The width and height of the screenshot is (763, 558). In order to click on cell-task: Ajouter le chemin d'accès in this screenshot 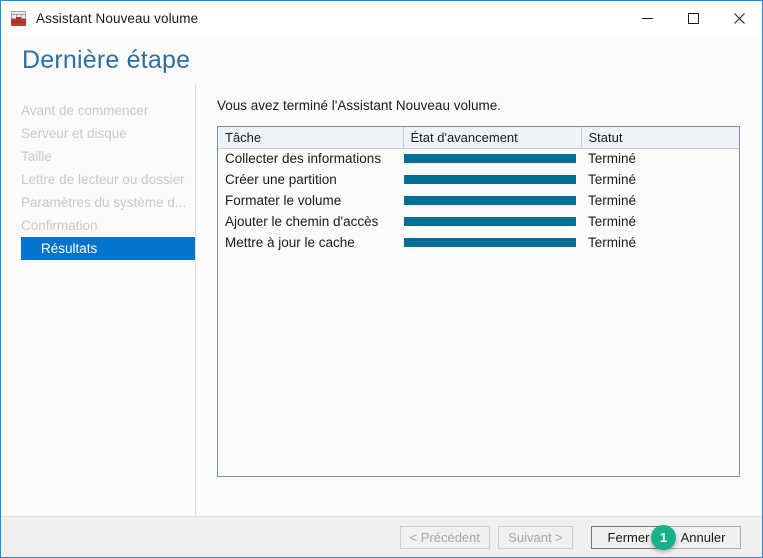, I will do `click(302, 221)`.